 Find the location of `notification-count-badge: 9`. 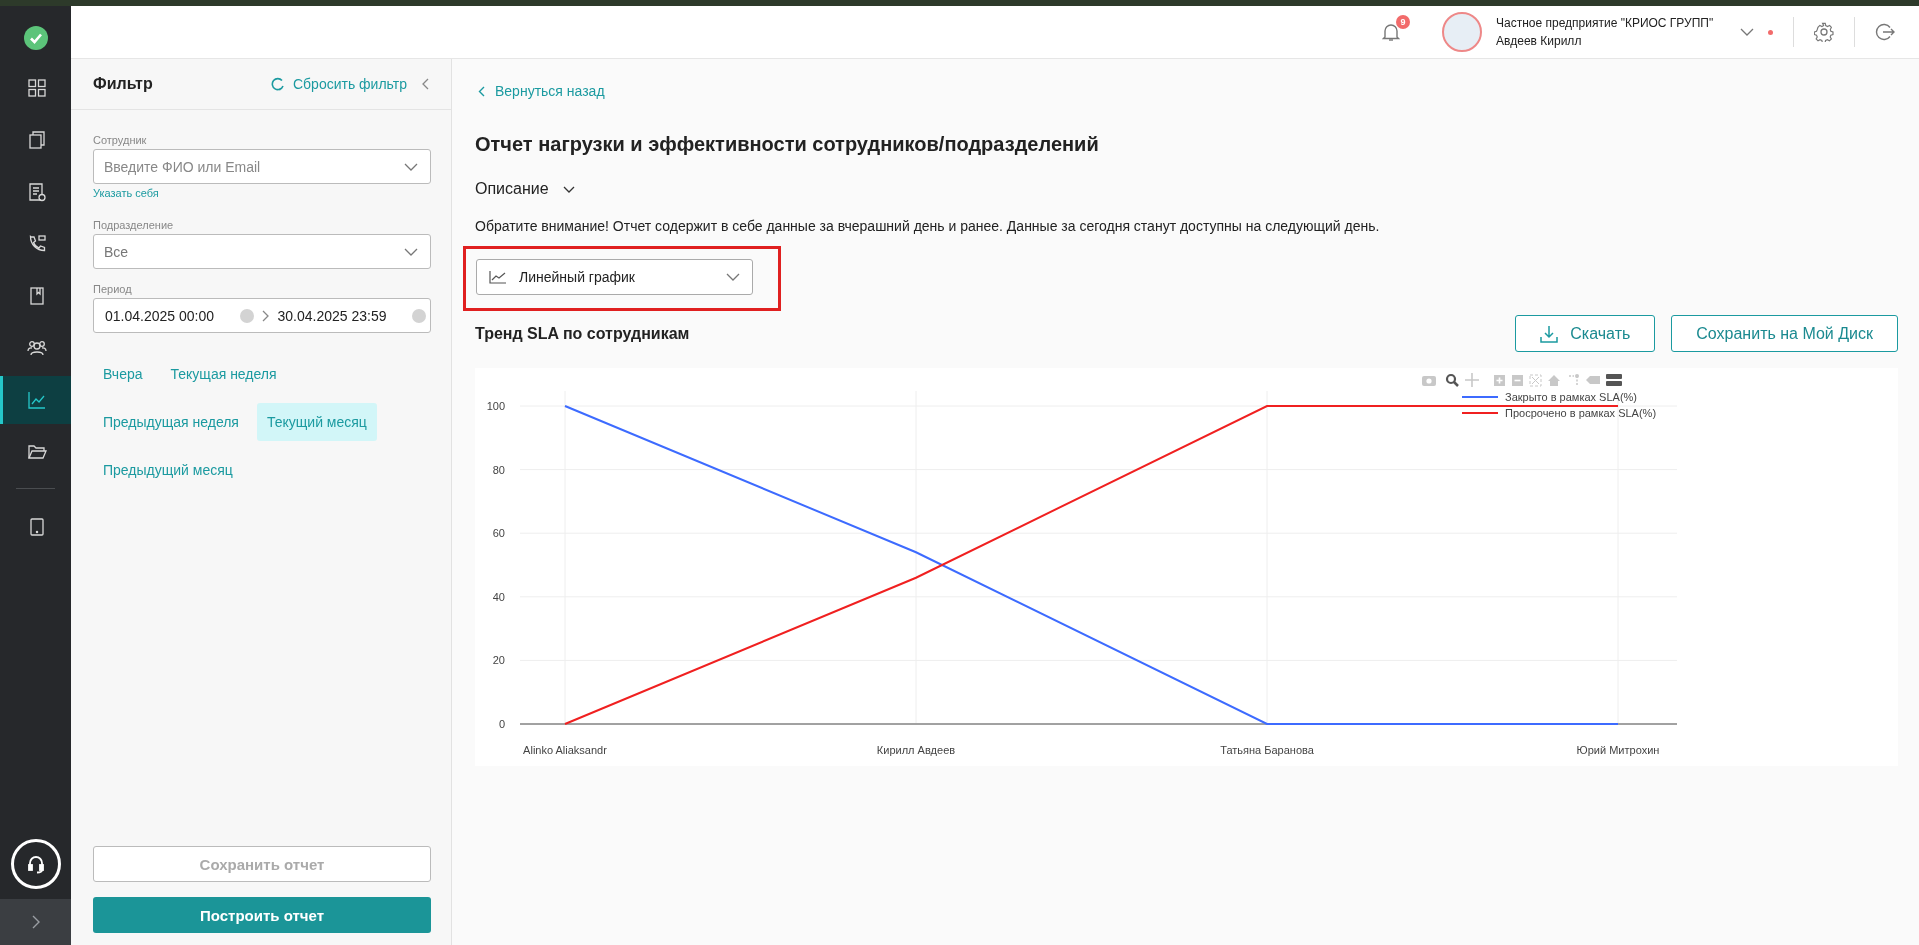

notification-count-badge: 9 is located at coordinates (1403, 22).